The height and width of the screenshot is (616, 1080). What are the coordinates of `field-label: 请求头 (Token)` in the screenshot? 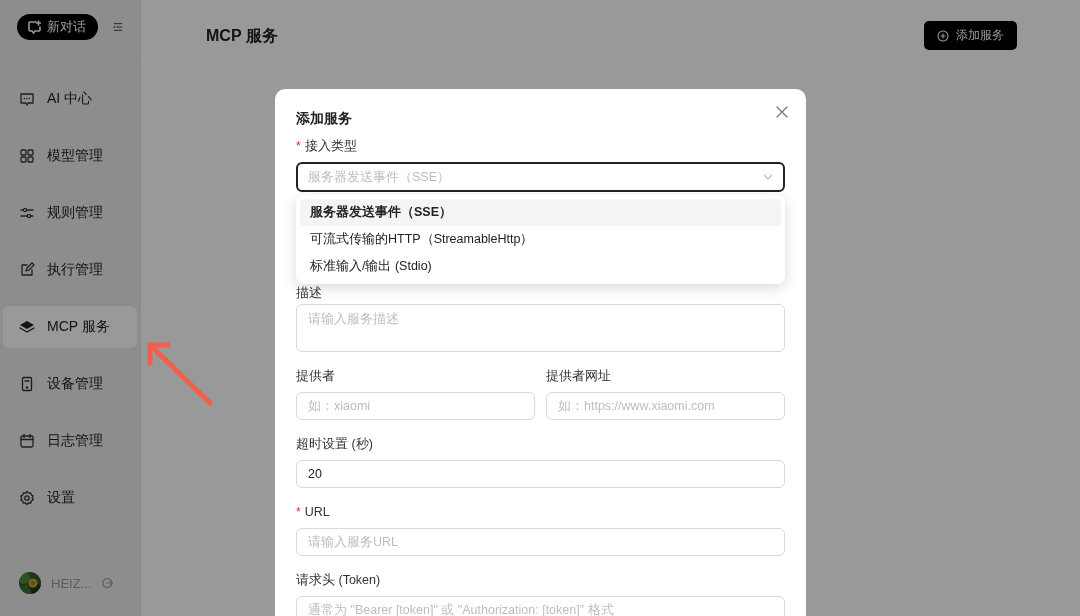 It's located at (338, 580).